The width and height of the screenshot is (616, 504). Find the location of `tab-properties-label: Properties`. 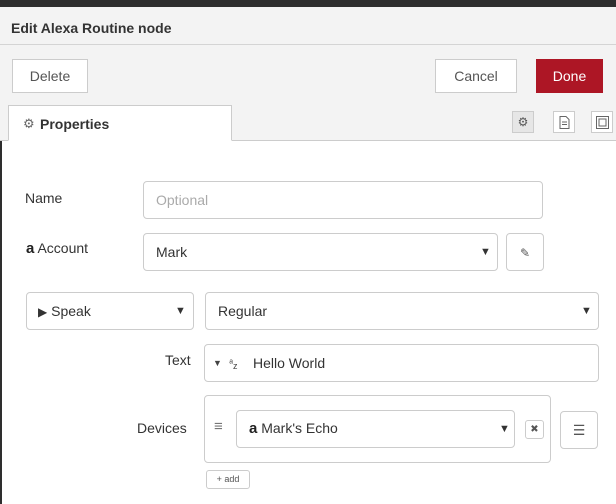

tab-properties-label: Properties is located at coordinates (75, 124).